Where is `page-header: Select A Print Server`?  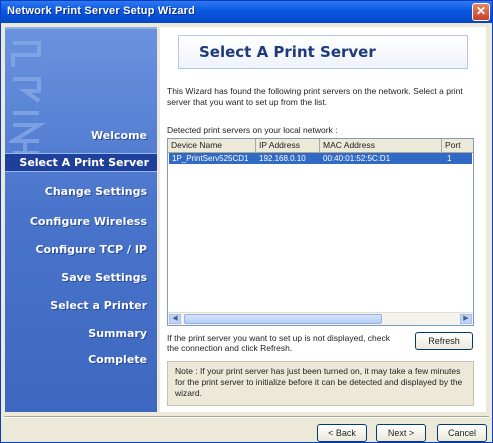 page-header: Select A Print Server is located at coordinates (323, 52).